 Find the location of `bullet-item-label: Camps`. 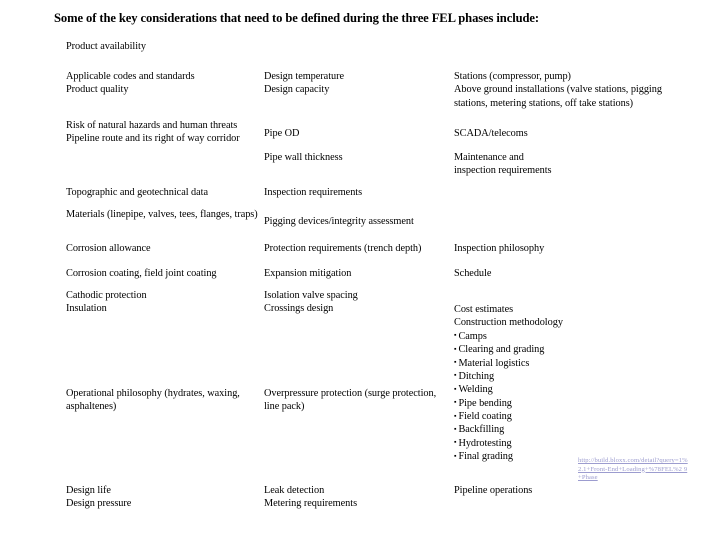

bullet-item-label: Camps is located at coordinates (472, 336).